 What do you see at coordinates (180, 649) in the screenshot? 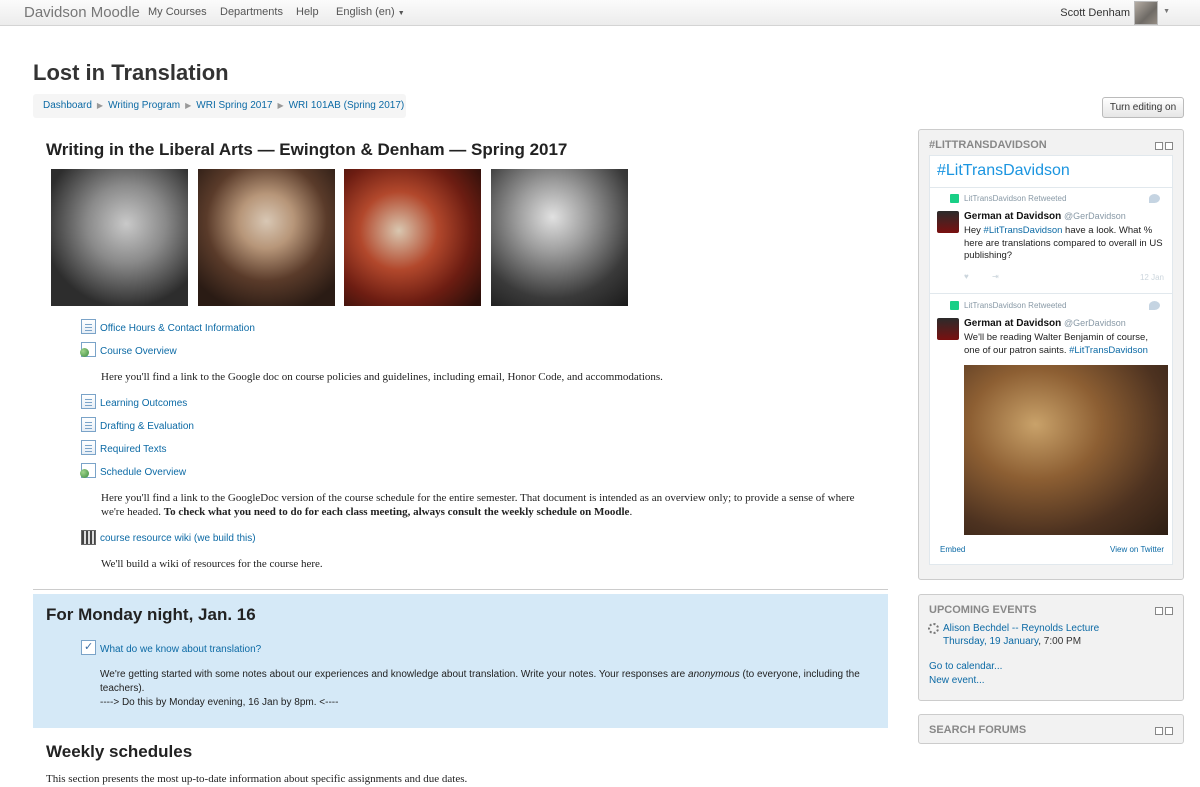
I see `activity-what-do-we-know: What do we know about translation?` at bounding box center [180, 649].